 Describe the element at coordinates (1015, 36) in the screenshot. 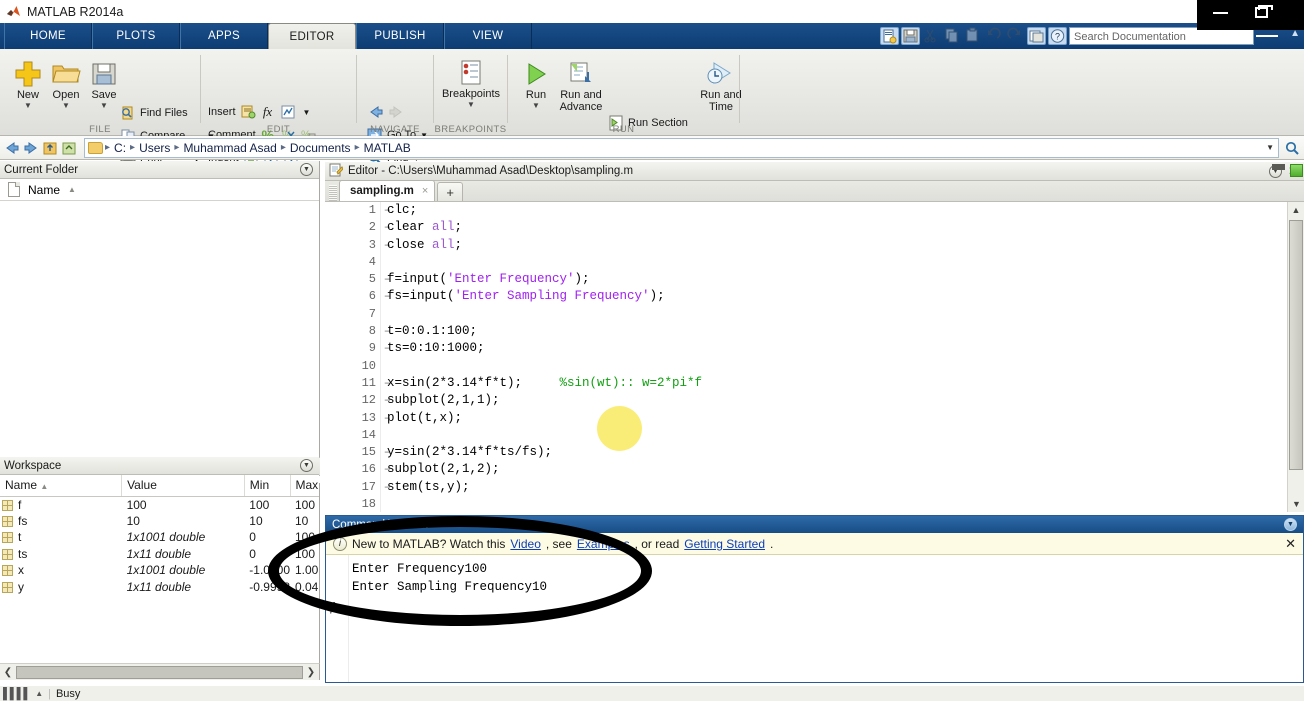

I see `redo-qicon` at that location.